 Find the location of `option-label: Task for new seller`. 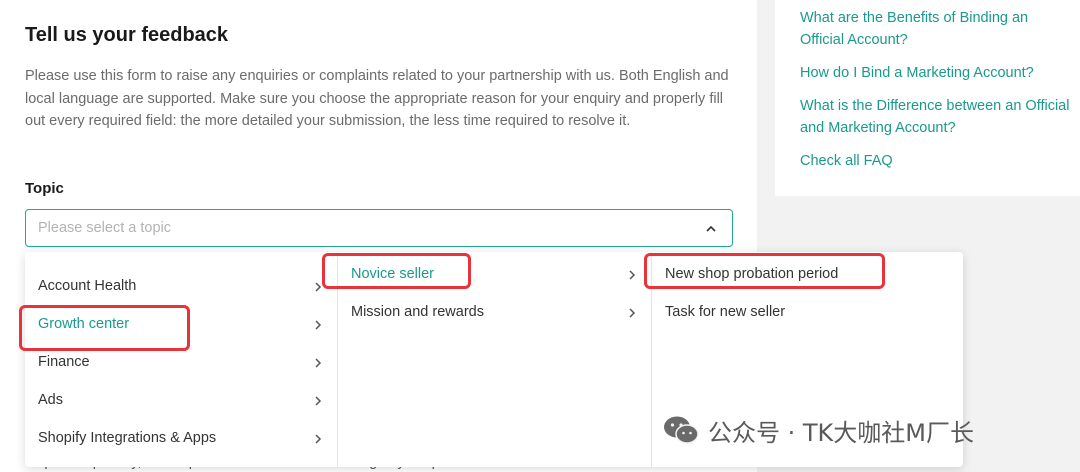

option-label: Task for new seller is located at coordinates (725, 312).